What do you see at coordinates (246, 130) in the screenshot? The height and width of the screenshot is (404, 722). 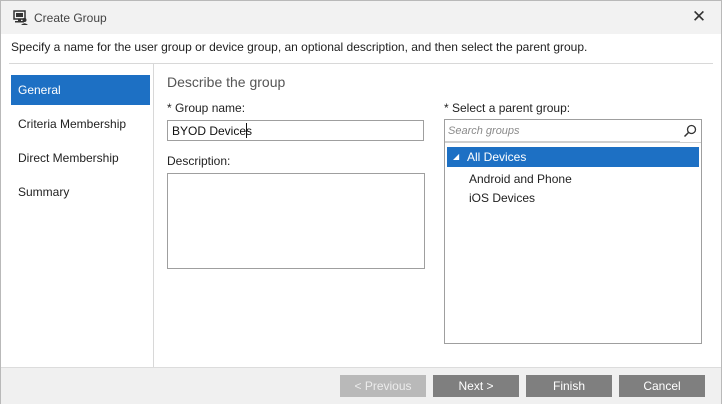 I see `text-cursor` at bounding box center [246, 130].